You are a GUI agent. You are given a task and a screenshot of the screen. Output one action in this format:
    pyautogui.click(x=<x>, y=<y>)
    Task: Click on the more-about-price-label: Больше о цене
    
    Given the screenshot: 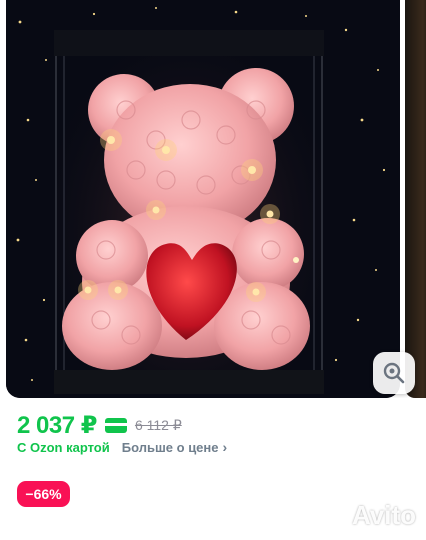 What is the action you would take?
    pyautogui.click(x=170, y=447)
    